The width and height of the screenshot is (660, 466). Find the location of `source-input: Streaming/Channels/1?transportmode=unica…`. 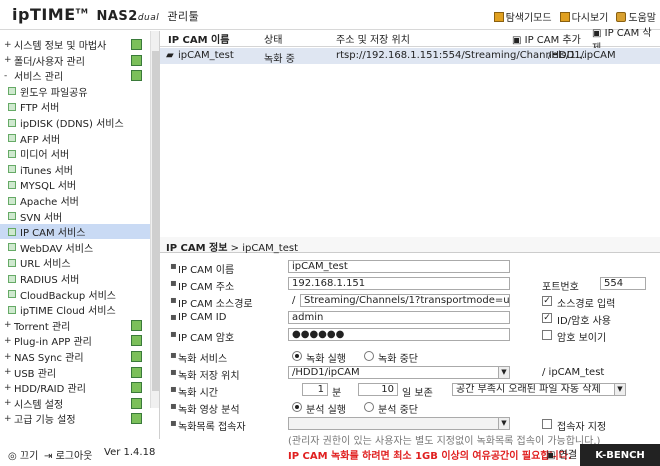

source-input: Streaming/Channels/1?transportmode=unica… is located at coordinates (405, 300).